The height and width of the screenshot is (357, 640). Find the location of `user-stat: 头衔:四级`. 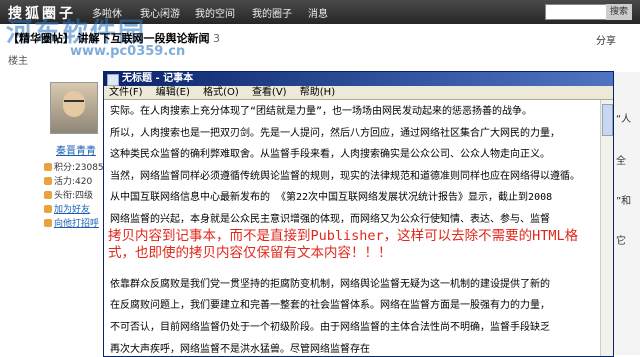

user-stat: 头衔:四级 is located at coordinates (68, 194).